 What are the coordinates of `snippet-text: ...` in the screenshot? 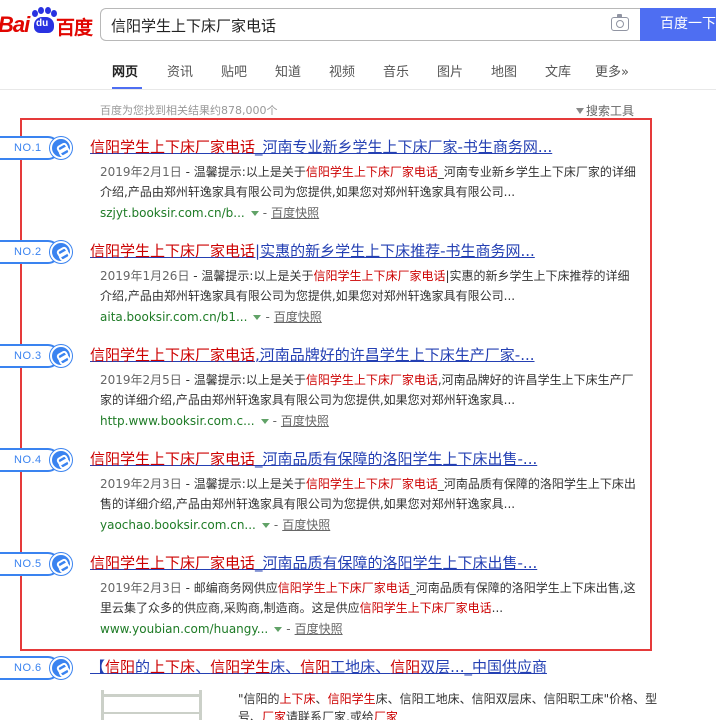 It's located at (497, 608).